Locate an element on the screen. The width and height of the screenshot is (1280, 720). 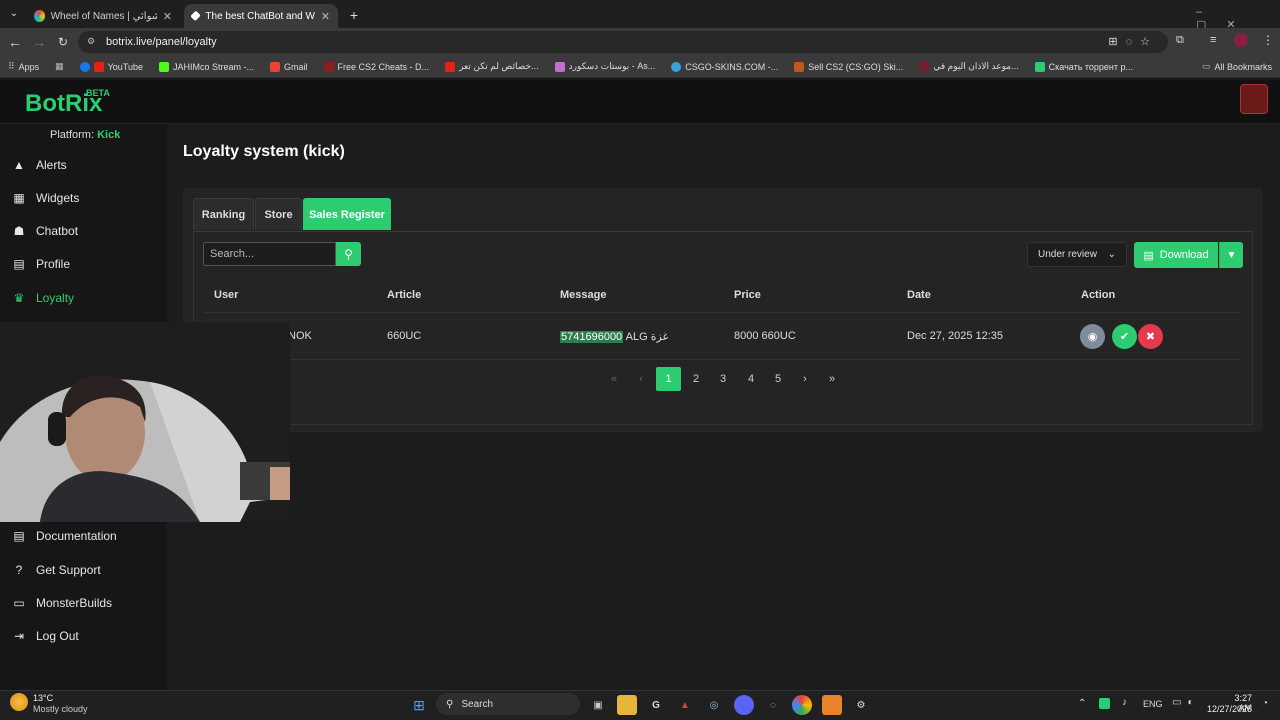
download-options-button: ▼ is located at coordinates (1231, 255).